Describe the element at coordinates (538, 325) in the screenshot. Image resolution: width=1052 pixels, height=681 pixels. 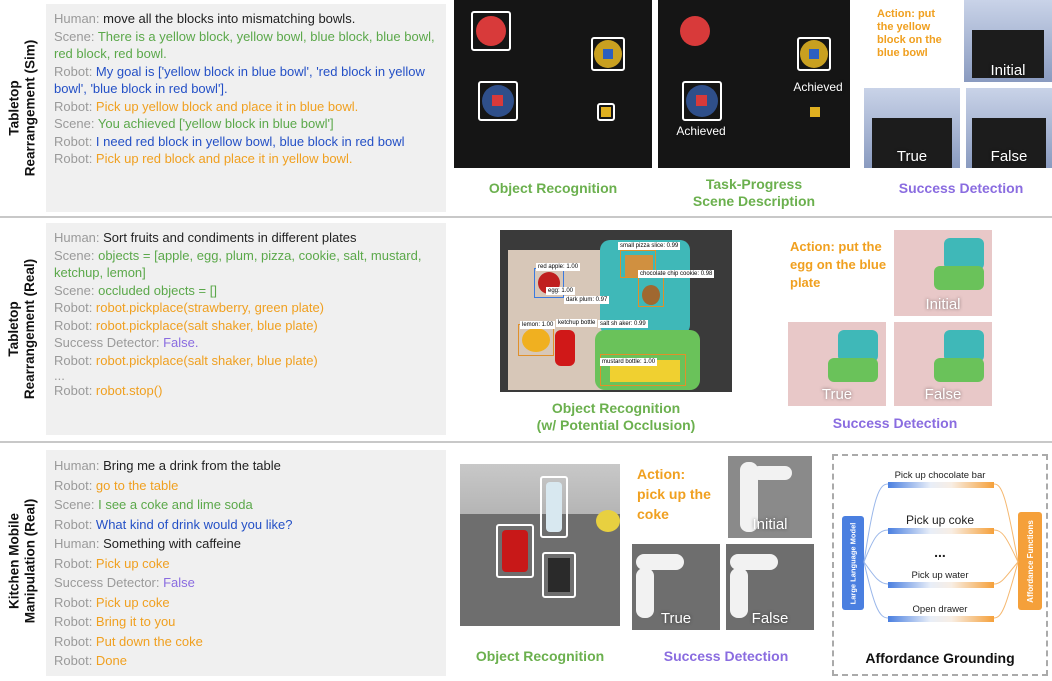
I see `det-label: lemon: 1.00` at that location.